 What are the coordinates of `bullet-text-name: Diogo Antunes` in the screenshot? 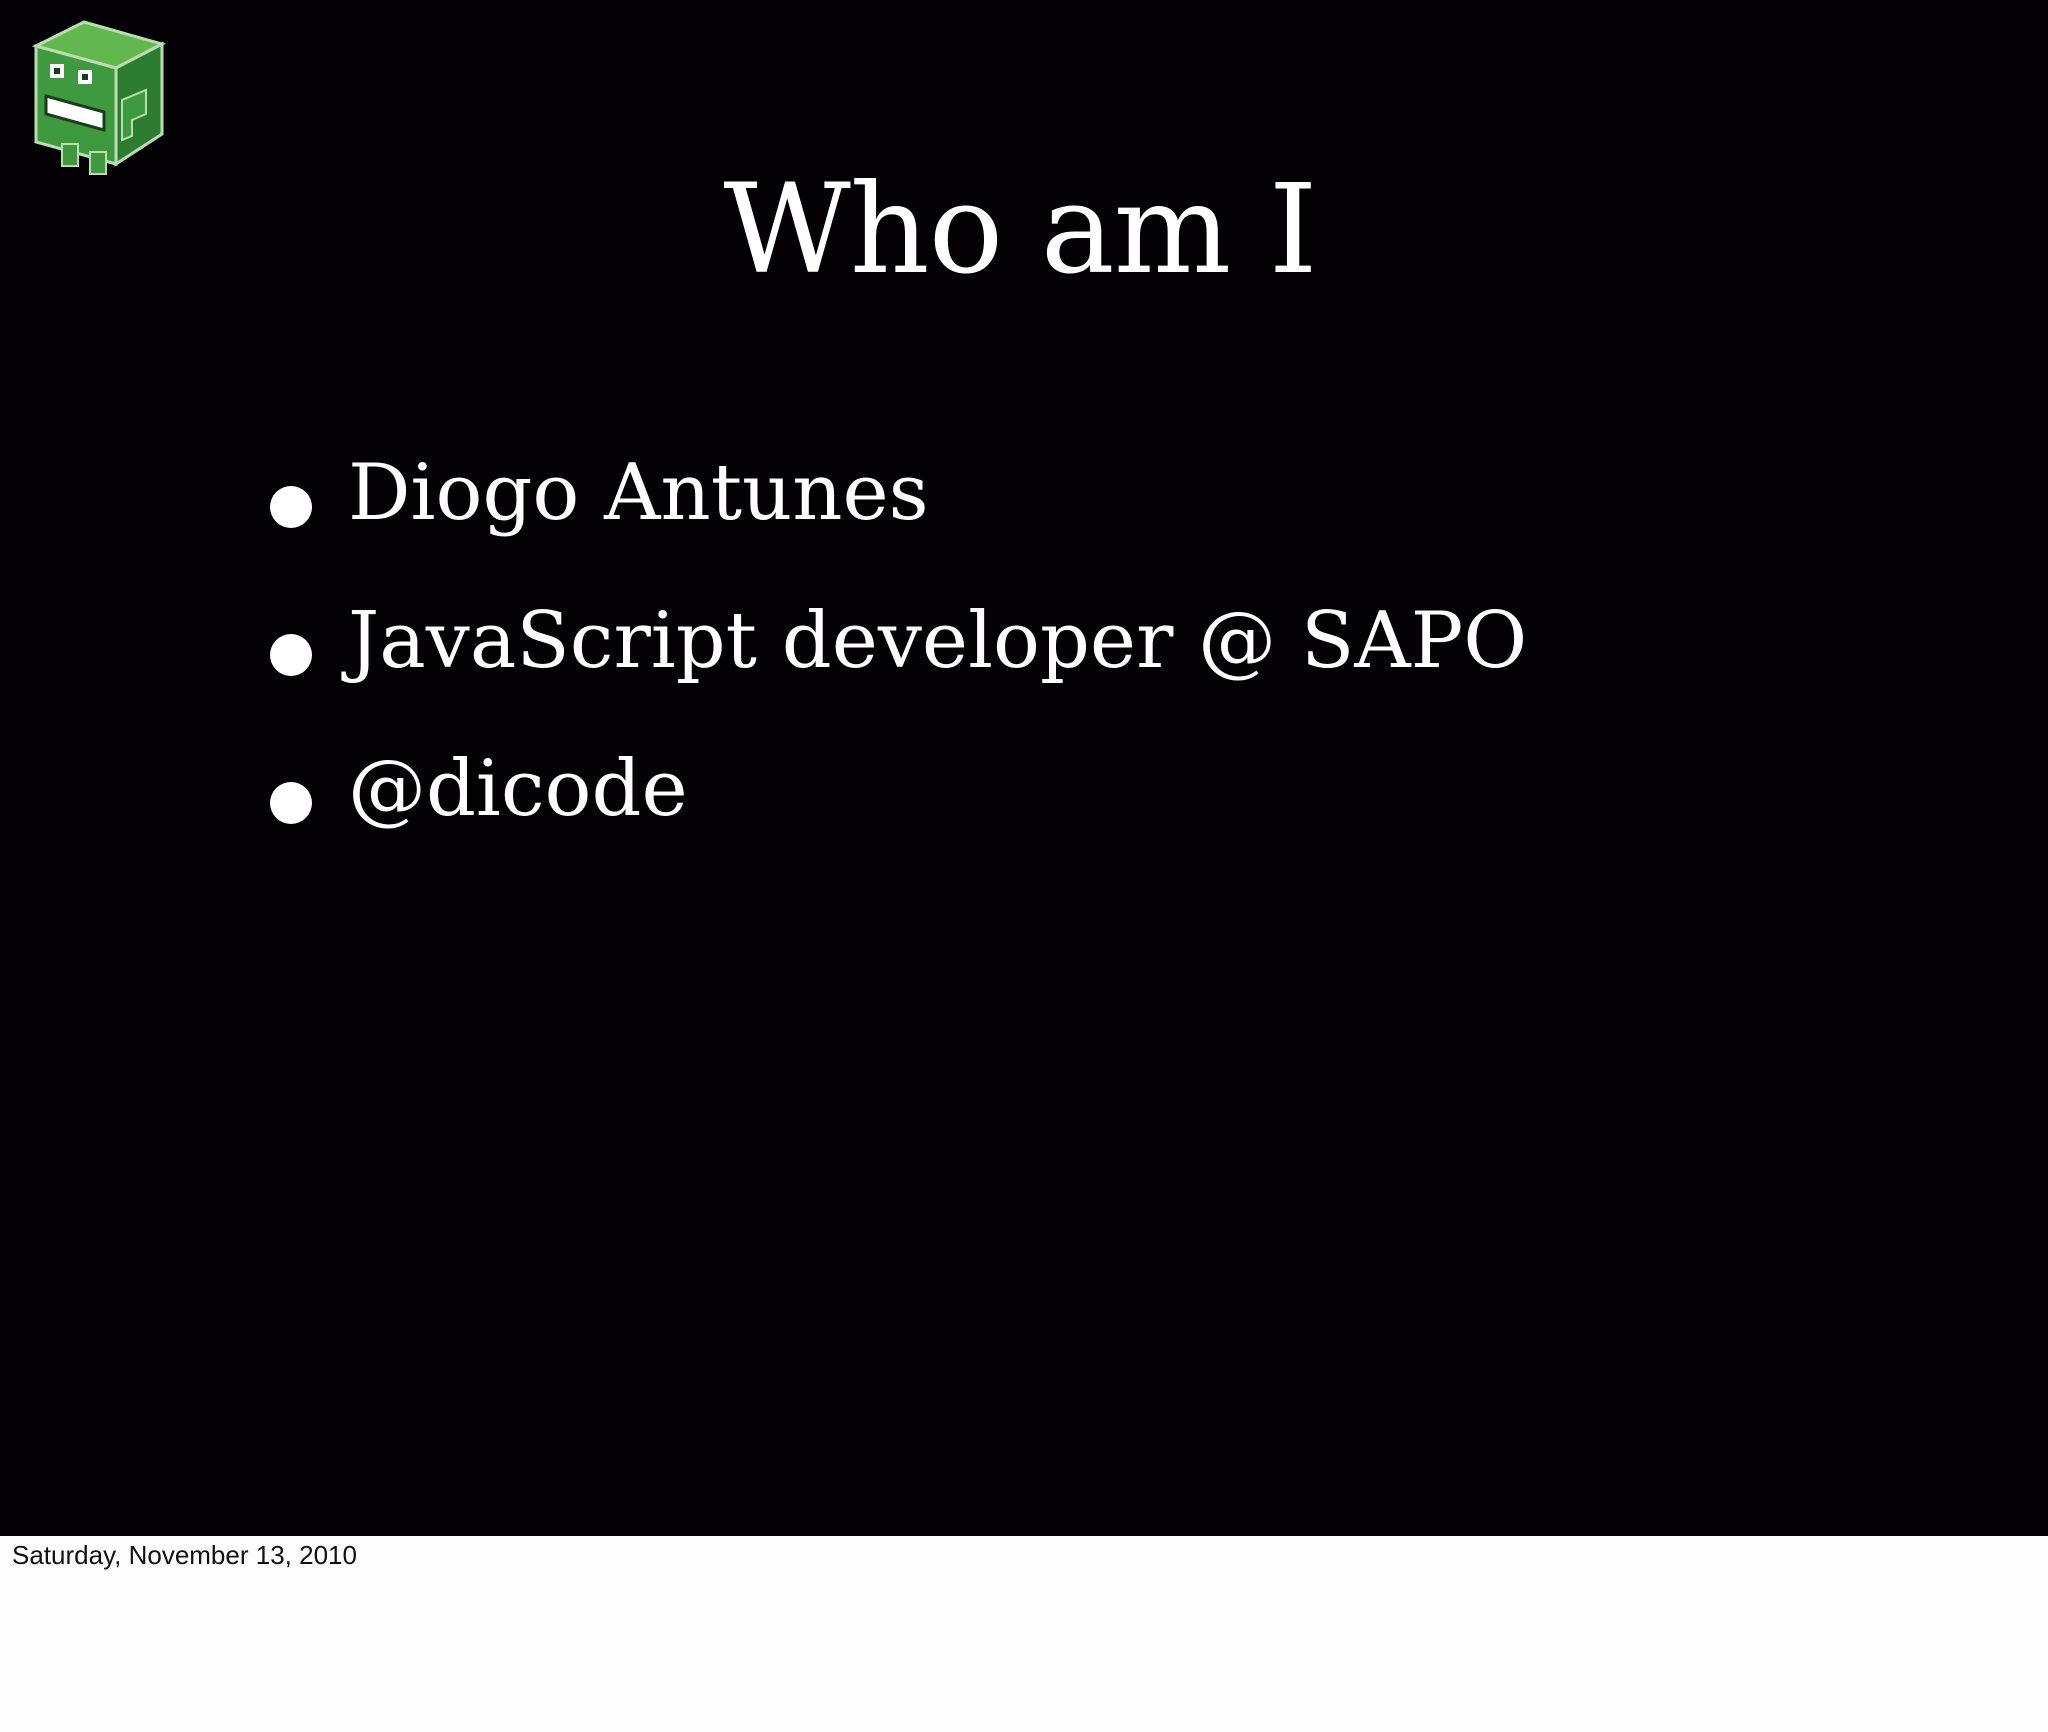 It's located at (638, 493).